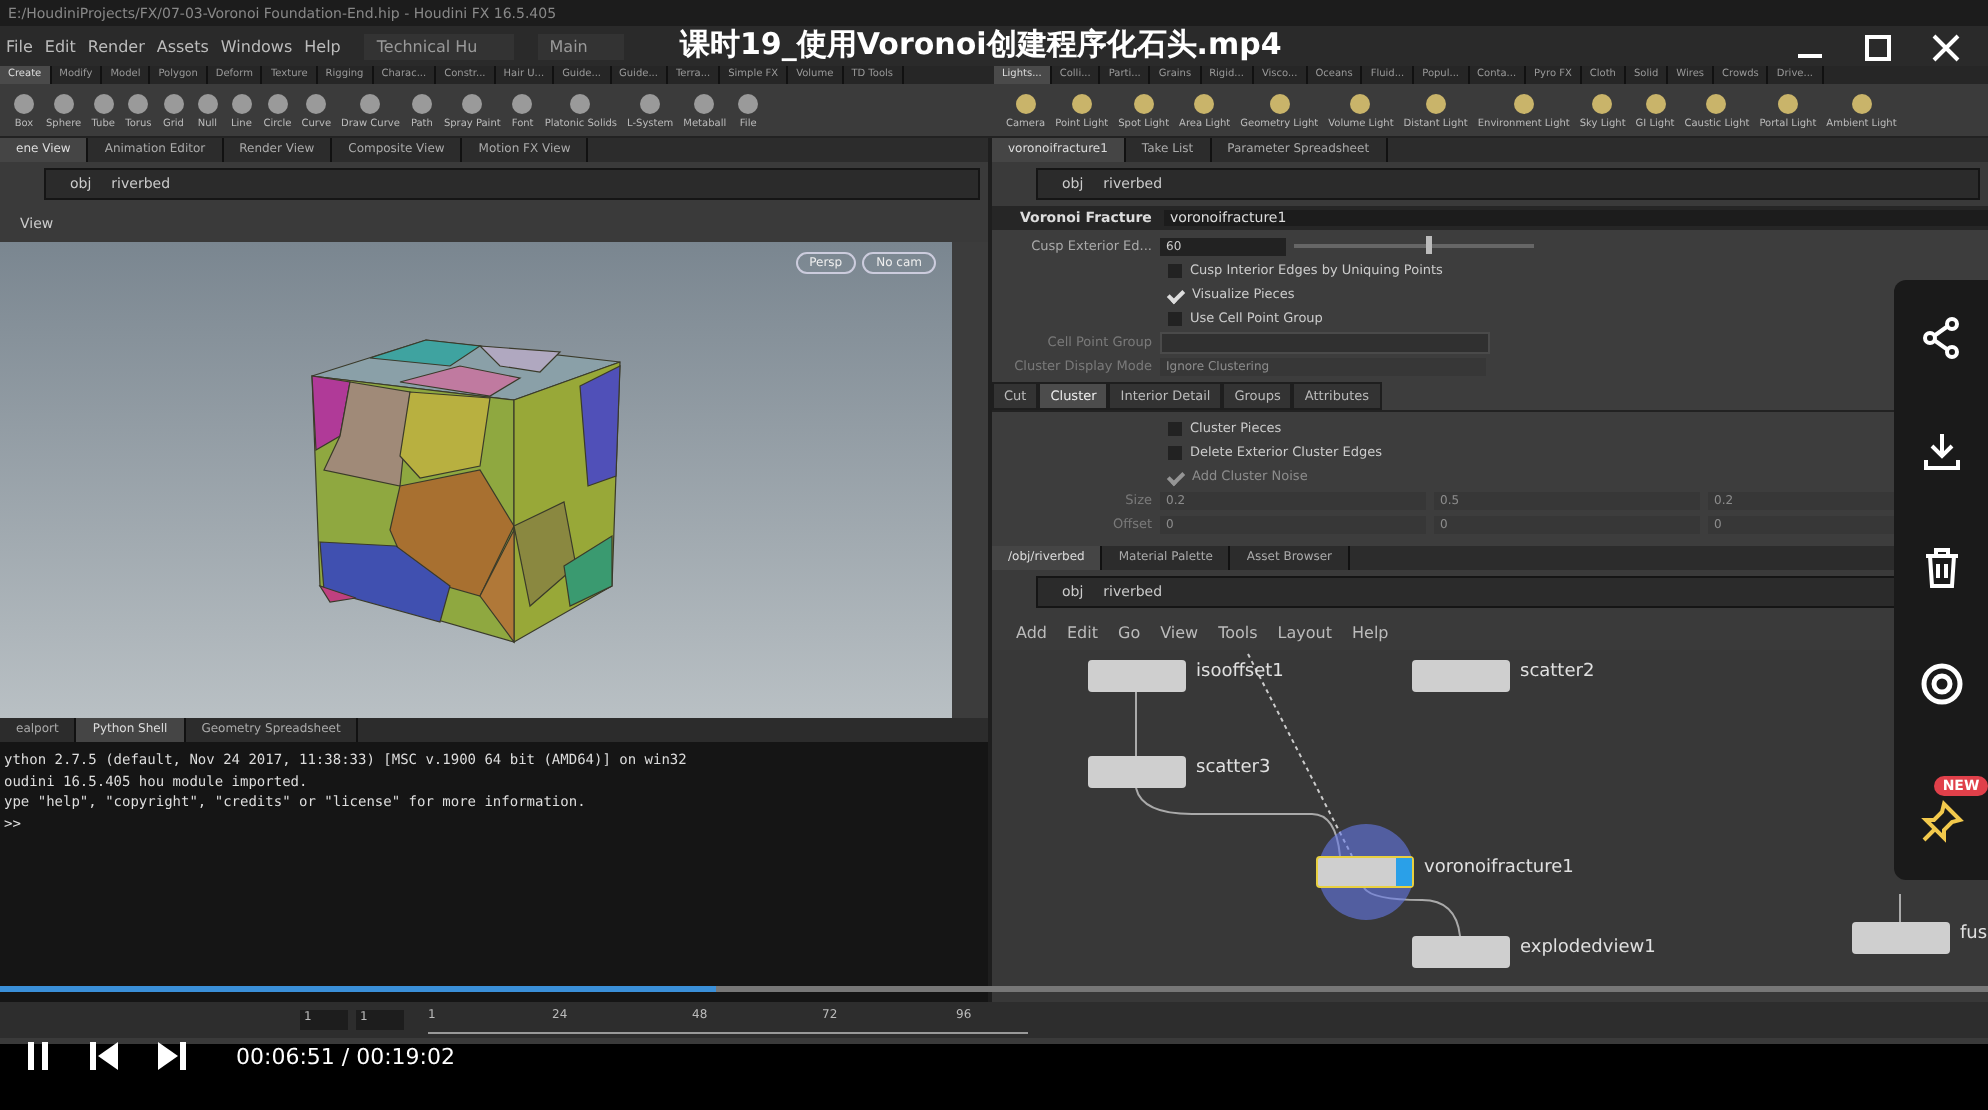  What do you see at coordinates (981, 45) in the screenshot?
I see `video-title: 课时19_使用Voronoi创建程序化石头.mp4` at bounding box center [981, 45].